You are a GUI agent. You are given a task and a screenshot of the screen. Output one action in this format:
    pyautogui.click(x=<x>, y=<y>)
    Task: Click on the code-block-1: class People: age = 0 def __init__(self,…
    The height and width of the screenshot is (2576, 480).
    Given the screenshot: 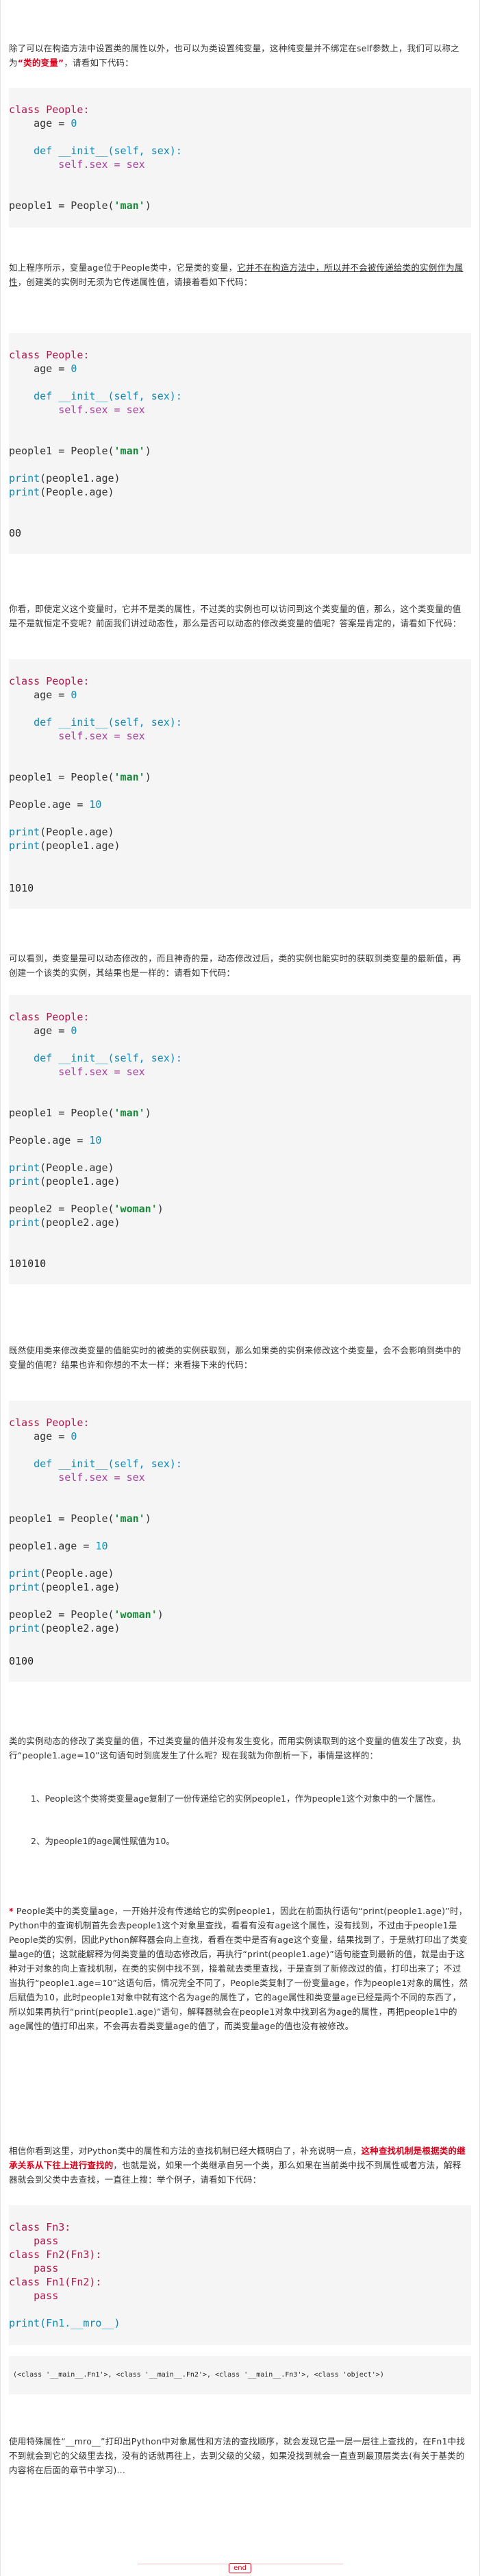 What is the action you would take?
    pyautogui.click(x=240, y=158)
    